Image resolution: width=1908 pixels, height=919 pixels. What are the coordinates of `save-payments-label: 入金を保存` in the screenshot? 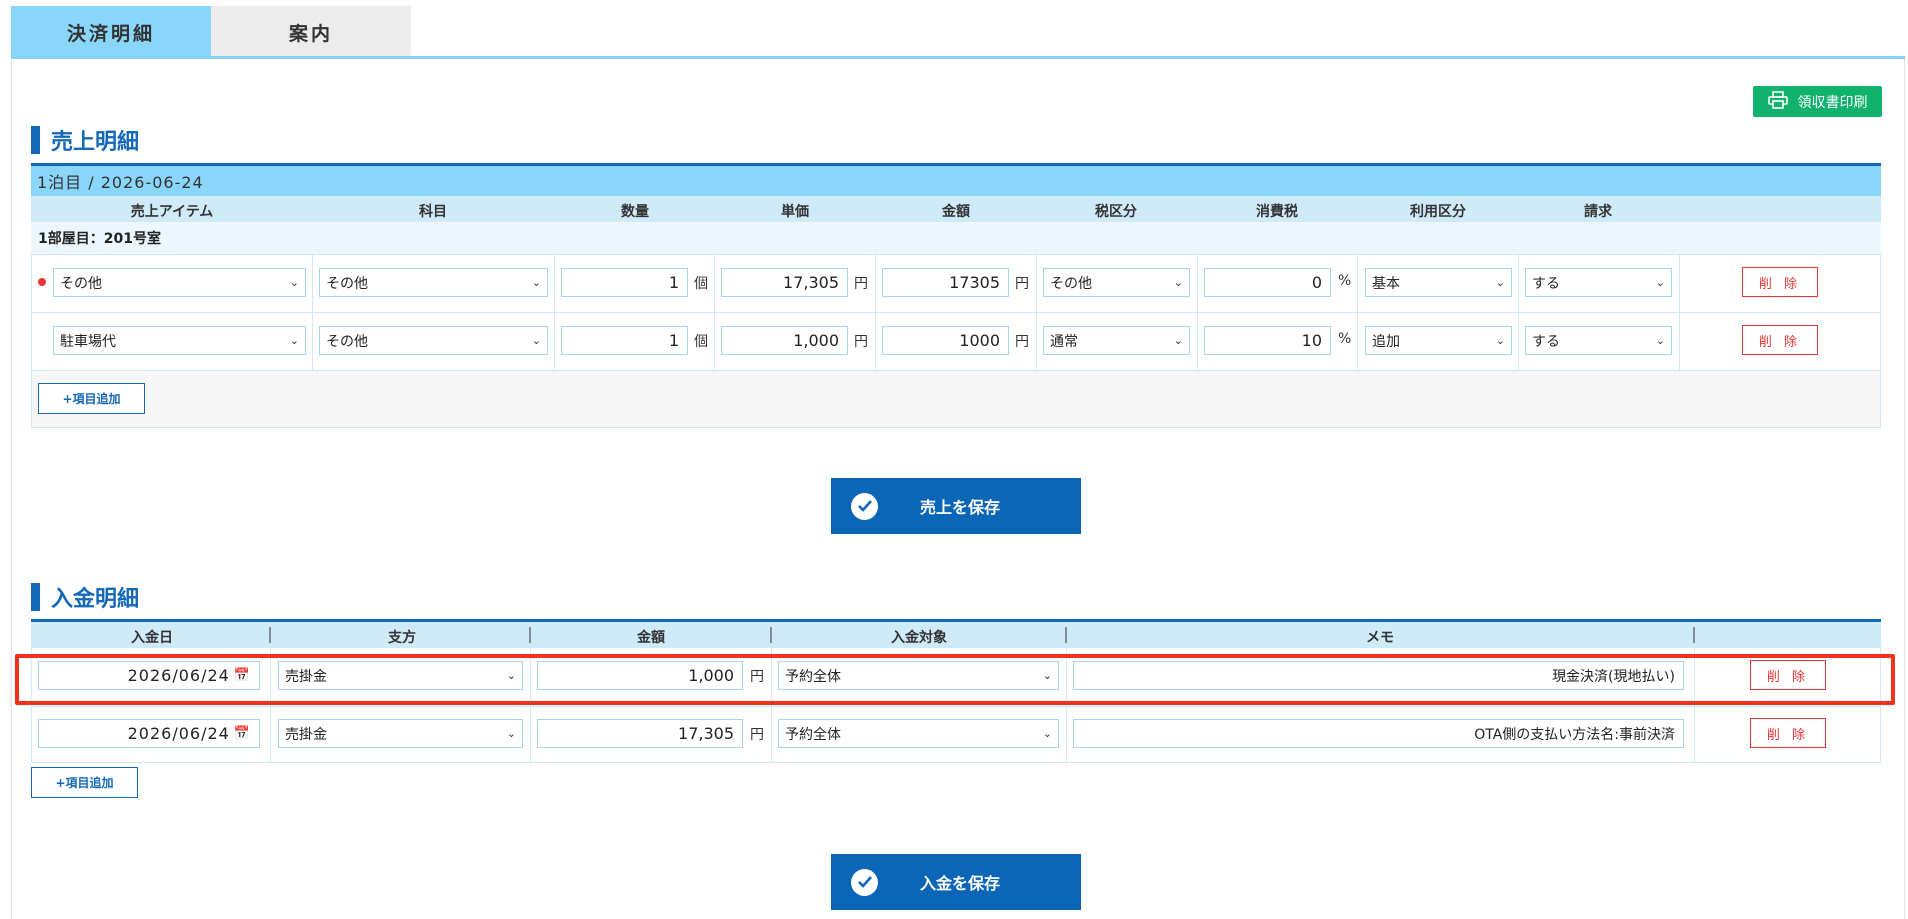 It's located at (960, 883).